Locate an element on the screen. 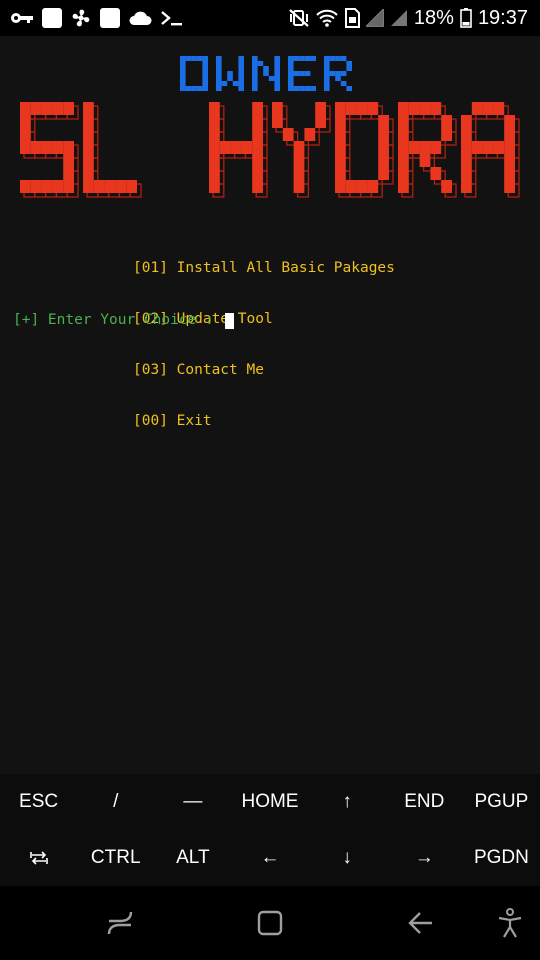 The height and width of the screenshot is (960, 540). up-arrow-key: ↑ is located at coordinates (347, 802).